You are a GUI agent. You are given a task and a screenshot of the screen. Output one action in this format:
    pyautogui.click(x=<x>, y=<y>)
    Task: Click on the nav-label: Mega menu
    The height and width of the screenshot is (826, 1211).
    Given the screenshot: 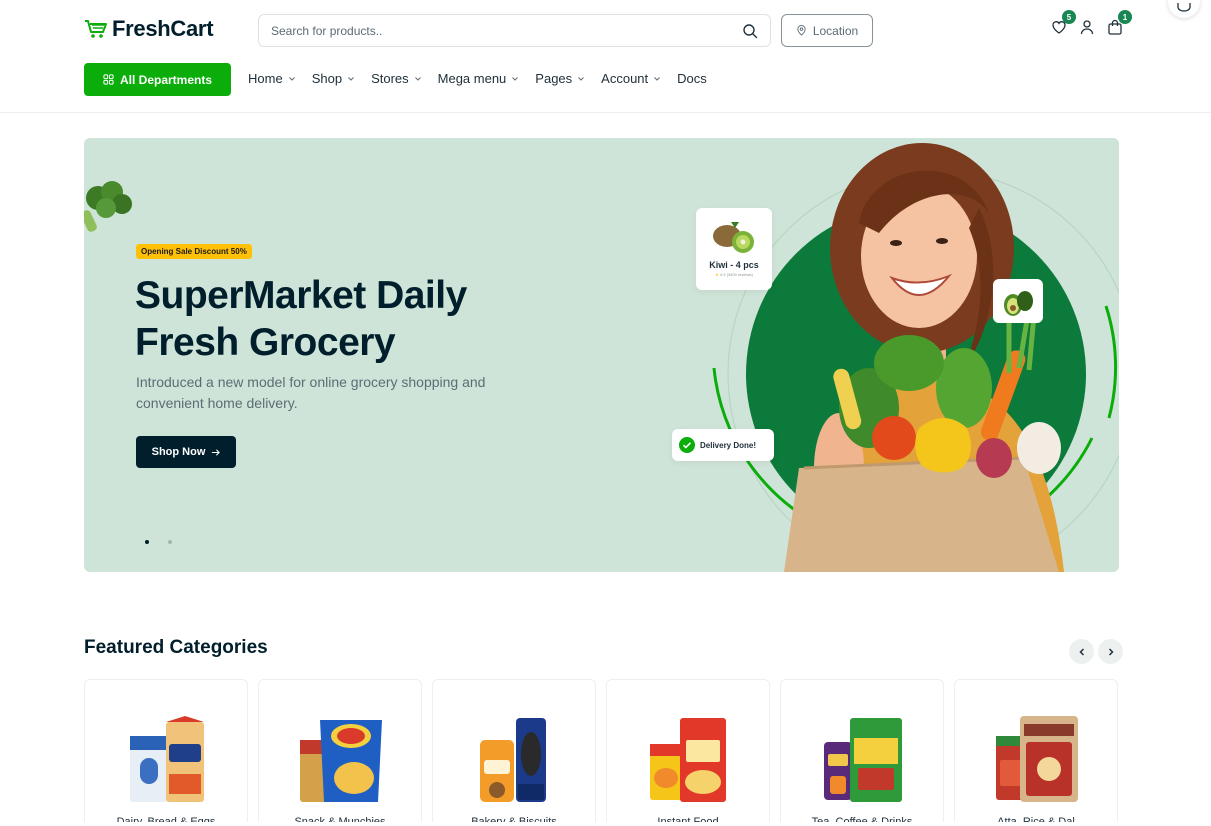 What is the action you would take?
    pyautogui.click(x=472, y=78)
    